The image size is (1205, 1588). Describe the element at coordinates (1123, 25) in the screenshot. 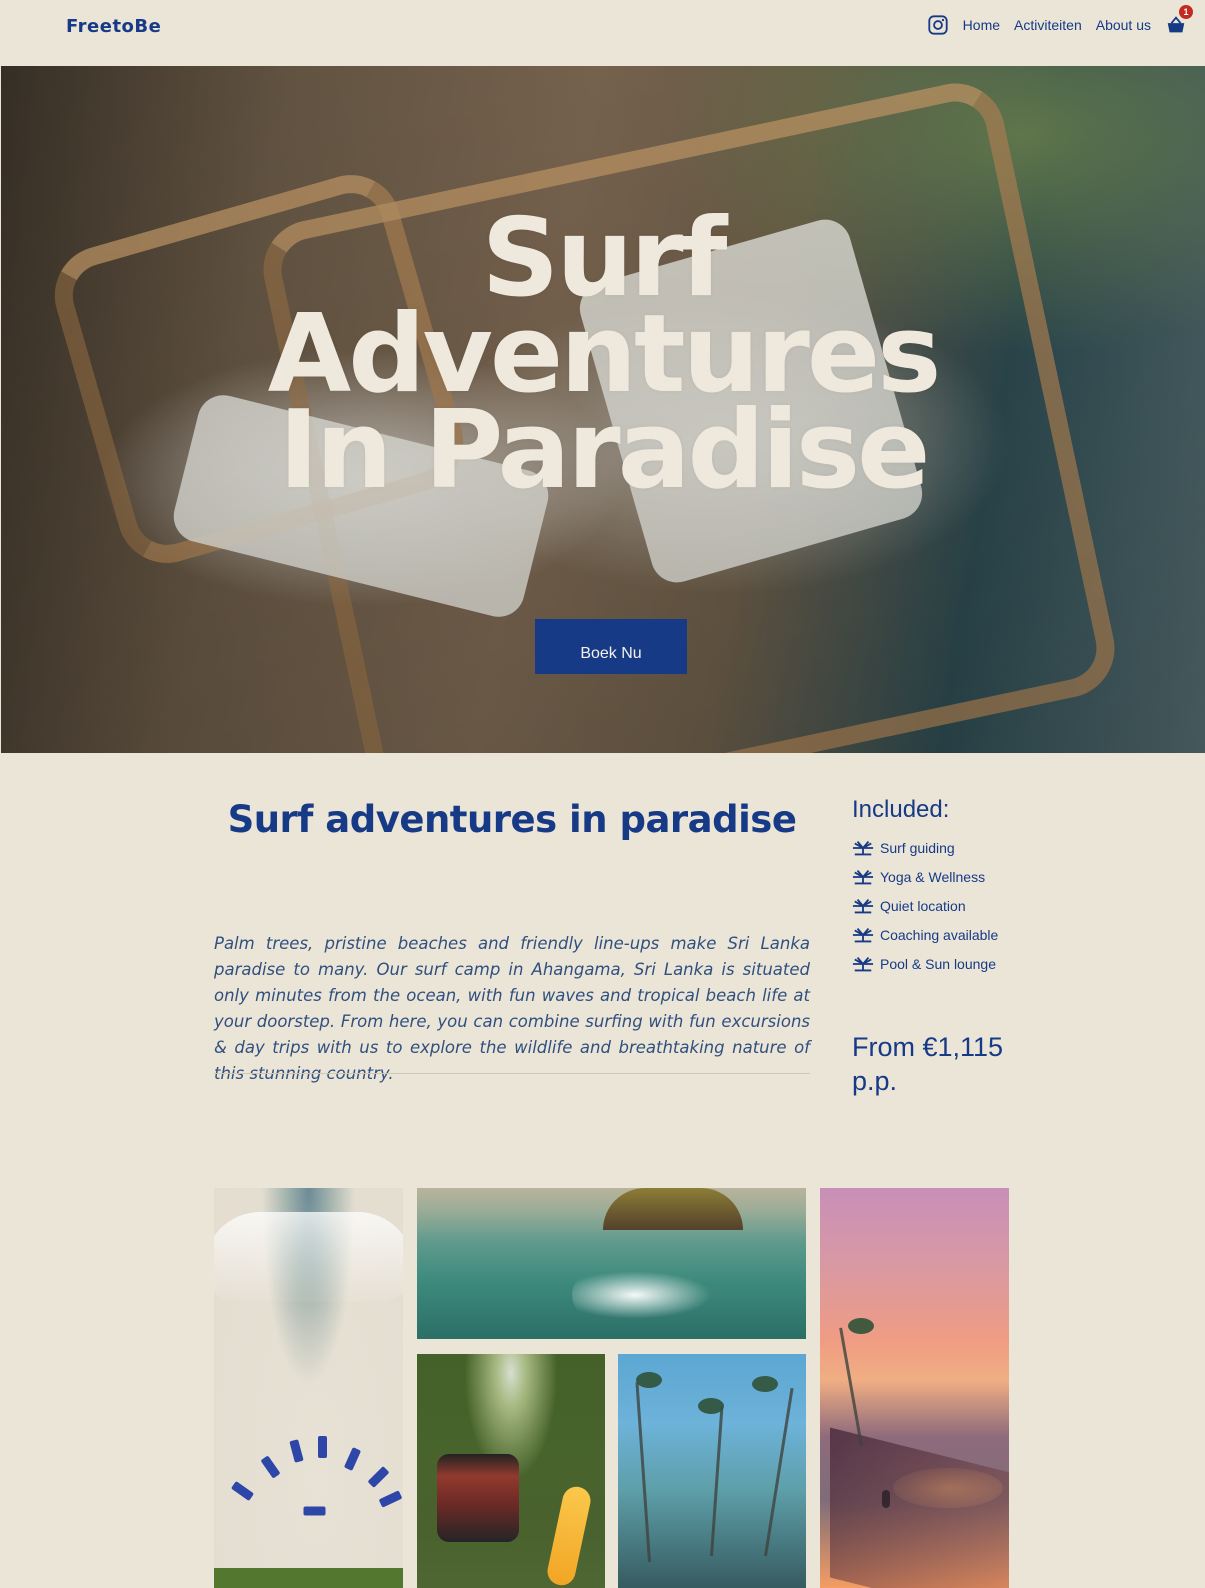

I see `nav-about-link: About us` at that location.